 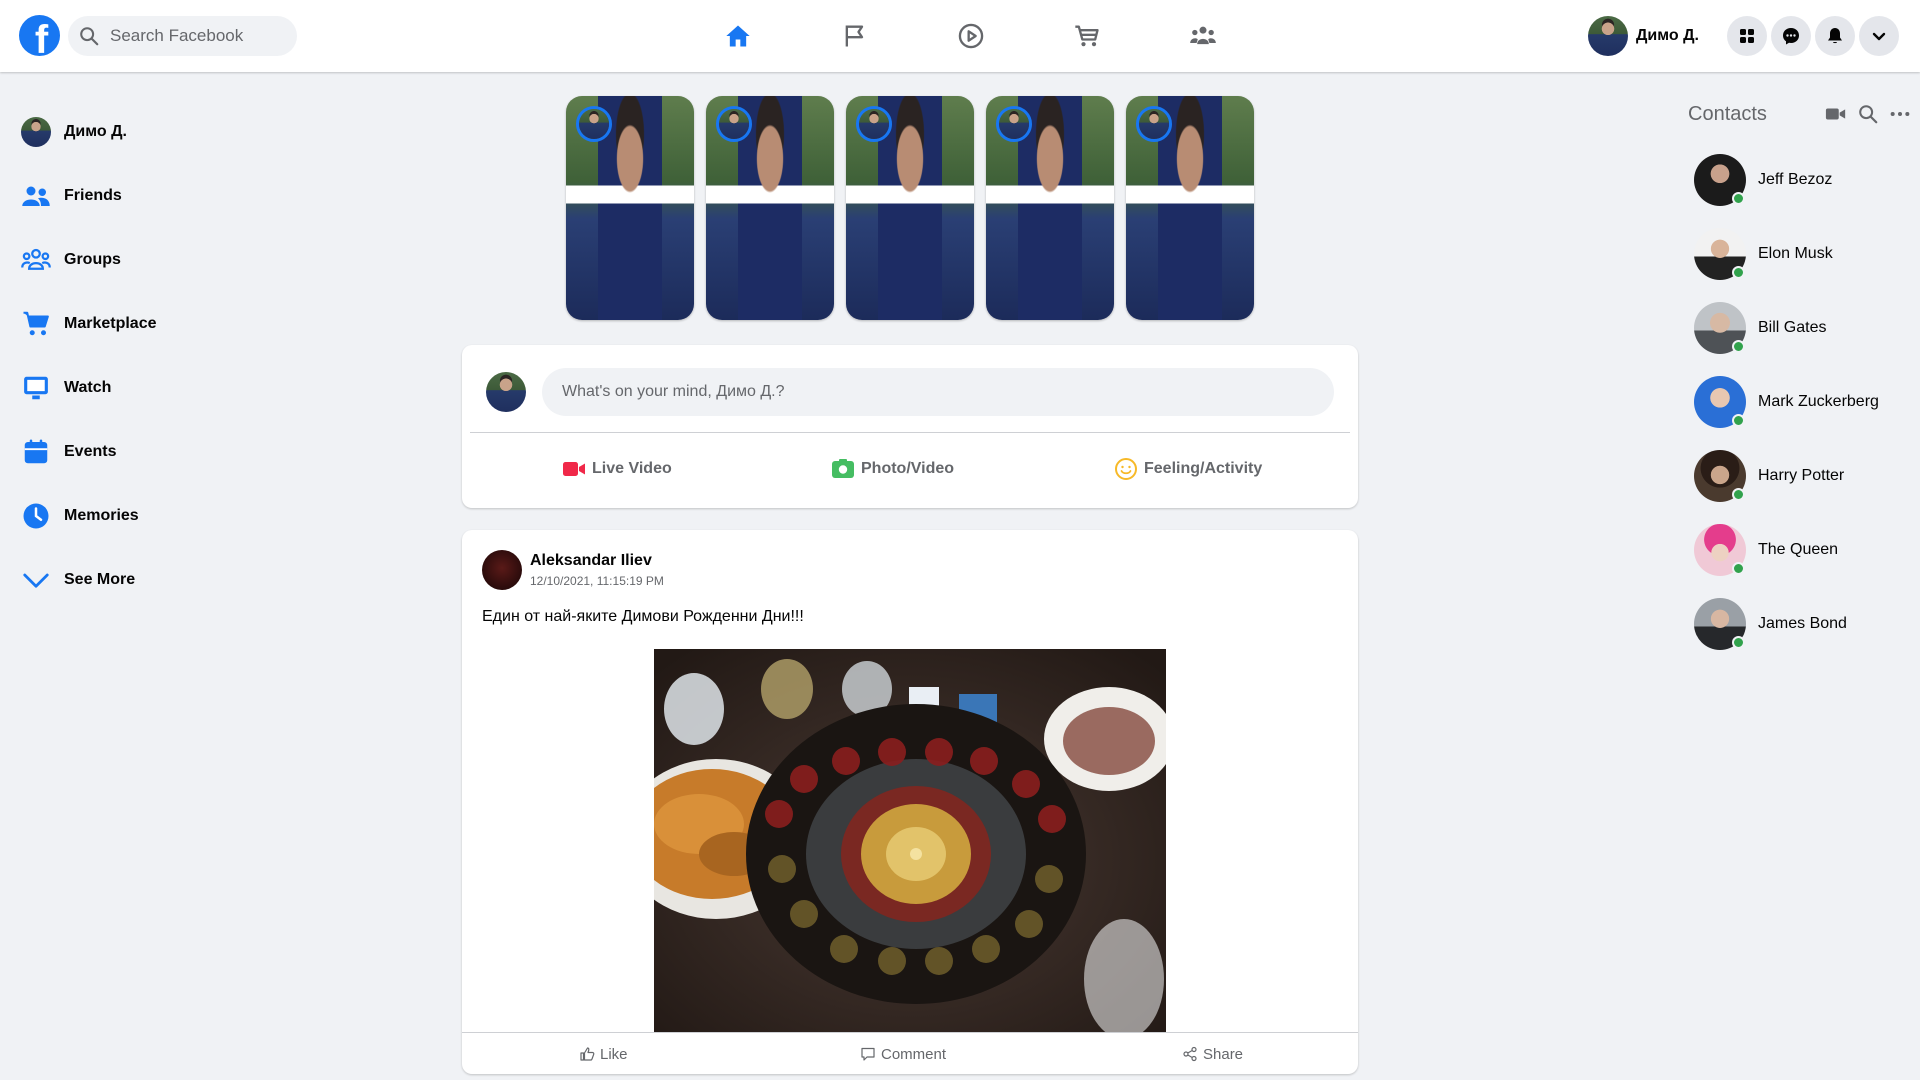 I want to click on like-icon, so click(x=587, y=1054).